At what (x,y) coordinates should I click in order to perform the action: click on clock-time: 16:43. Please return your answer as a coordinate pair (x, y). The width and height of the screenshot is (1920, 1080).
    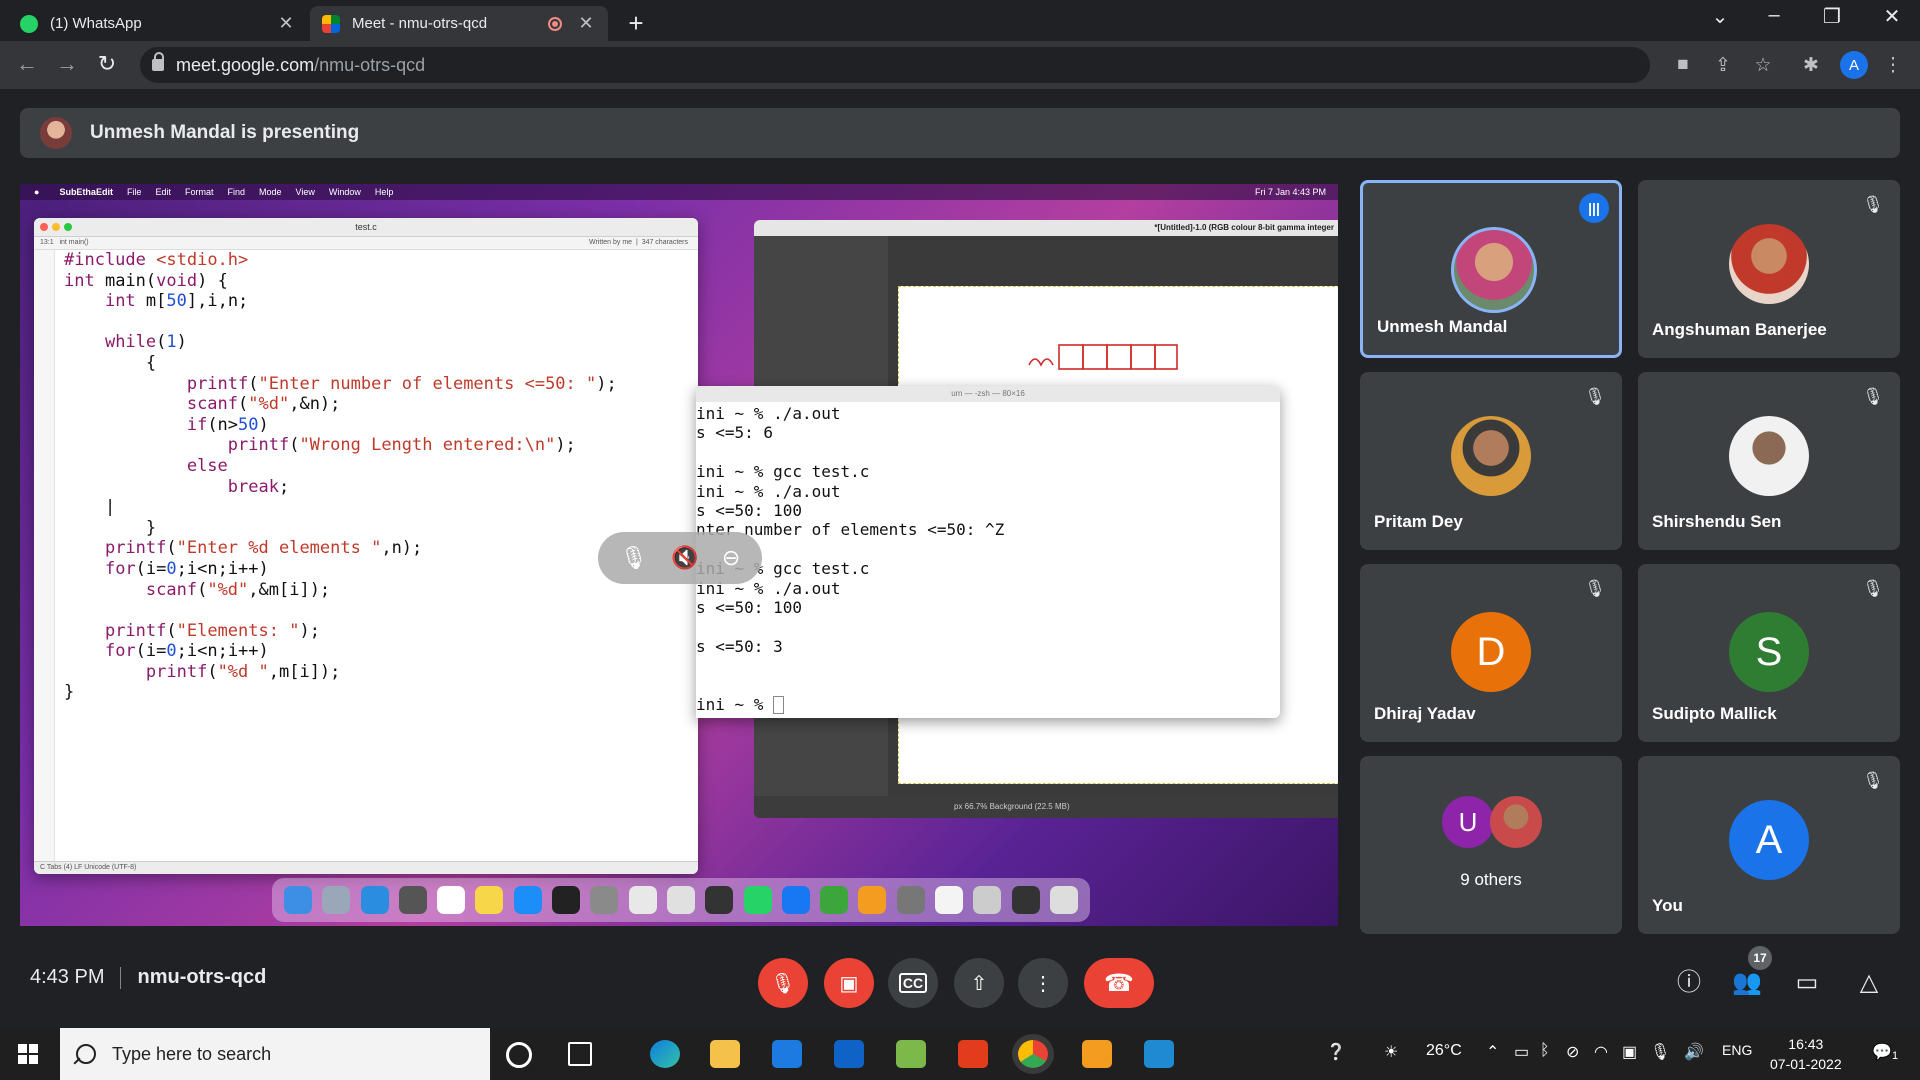
    Looking at the image, I should click on (1806, 1044).